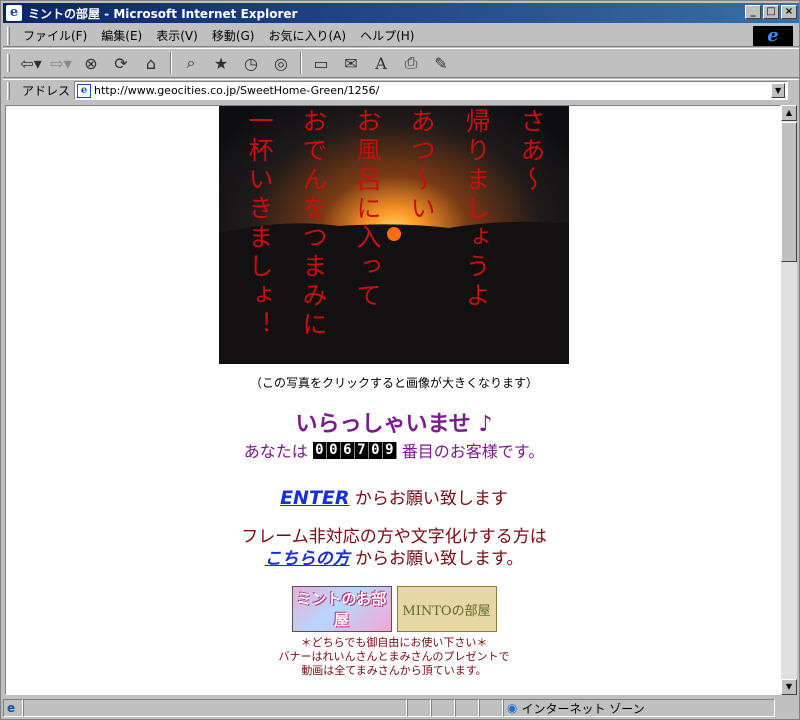  I want to click on toolbar-grip, so click(8, 63).